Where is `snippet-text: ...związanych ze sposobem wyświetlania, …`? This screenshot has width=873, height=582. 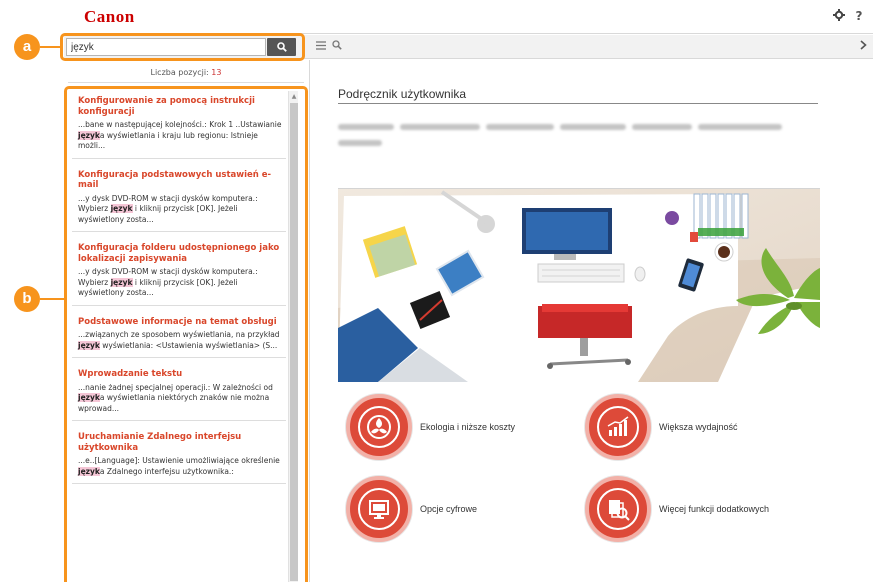 snippet-text: ...związanych ze sposobem wyświetlania, … is located at coordinates (179, 334).